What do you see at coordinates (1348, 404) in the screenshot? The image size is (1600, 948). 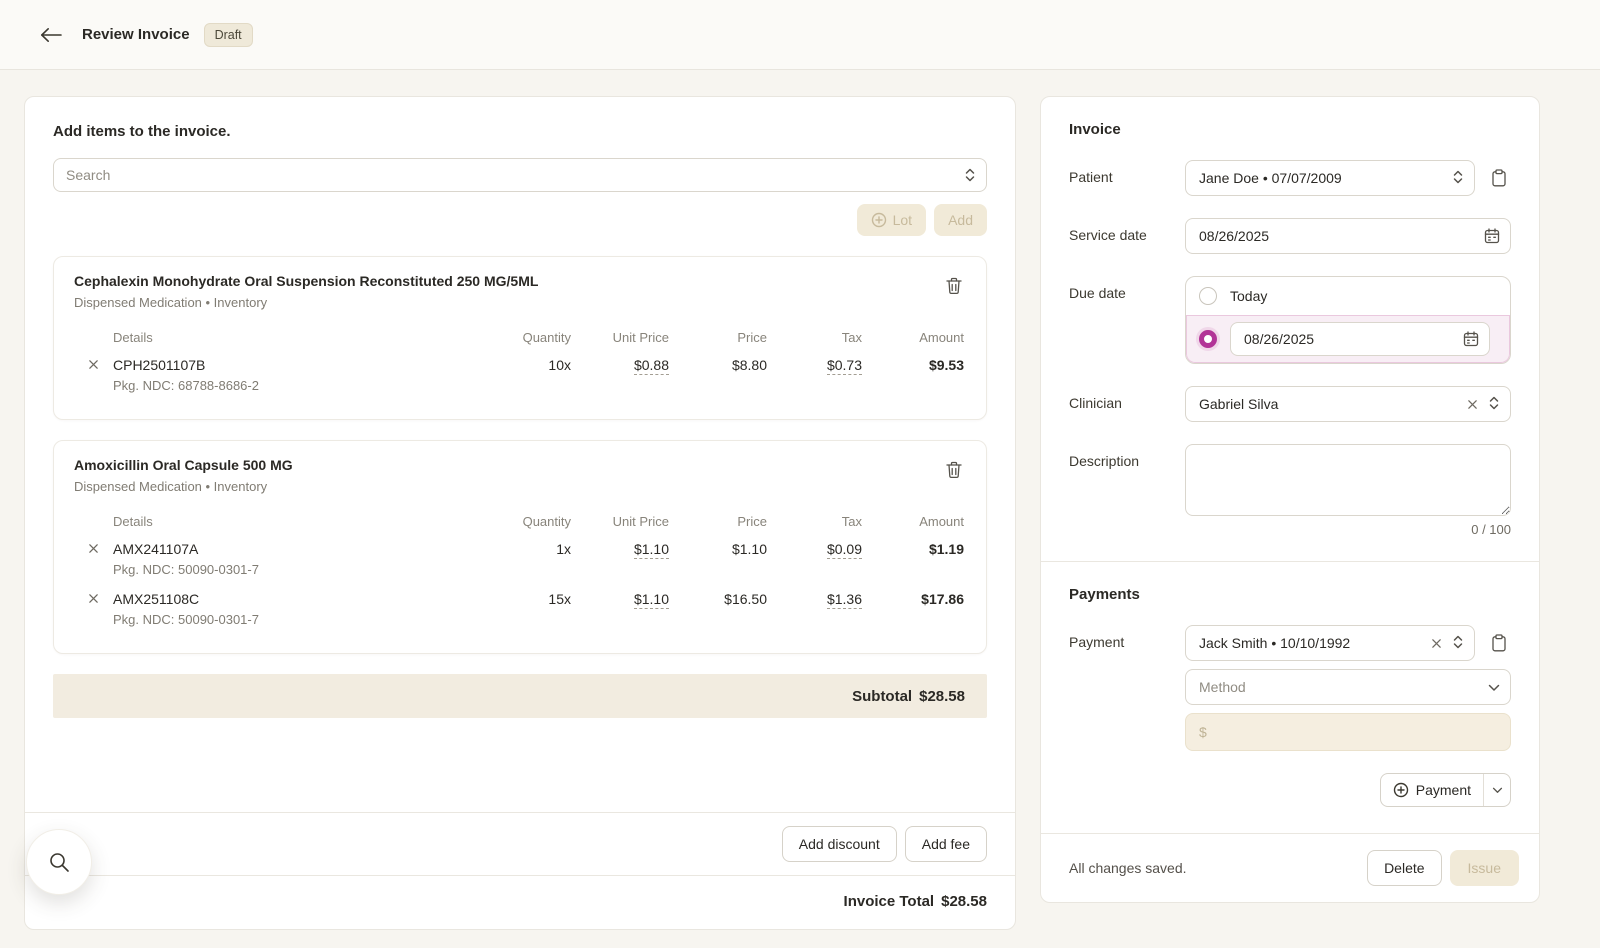 I see `clinician-select: Gabriel Silva` at bounding box center [1348, 404].